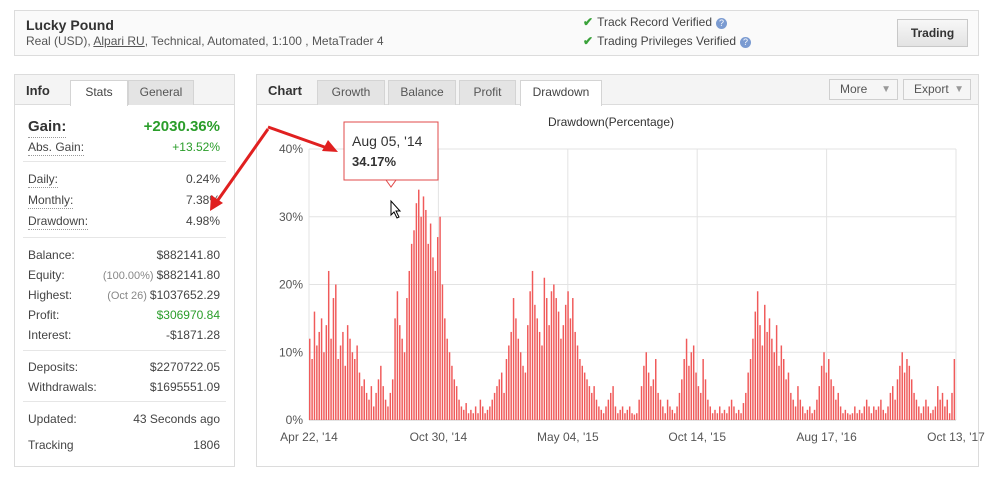  I want to click on x-tick-label: May 04, '15, so click(568, 437).